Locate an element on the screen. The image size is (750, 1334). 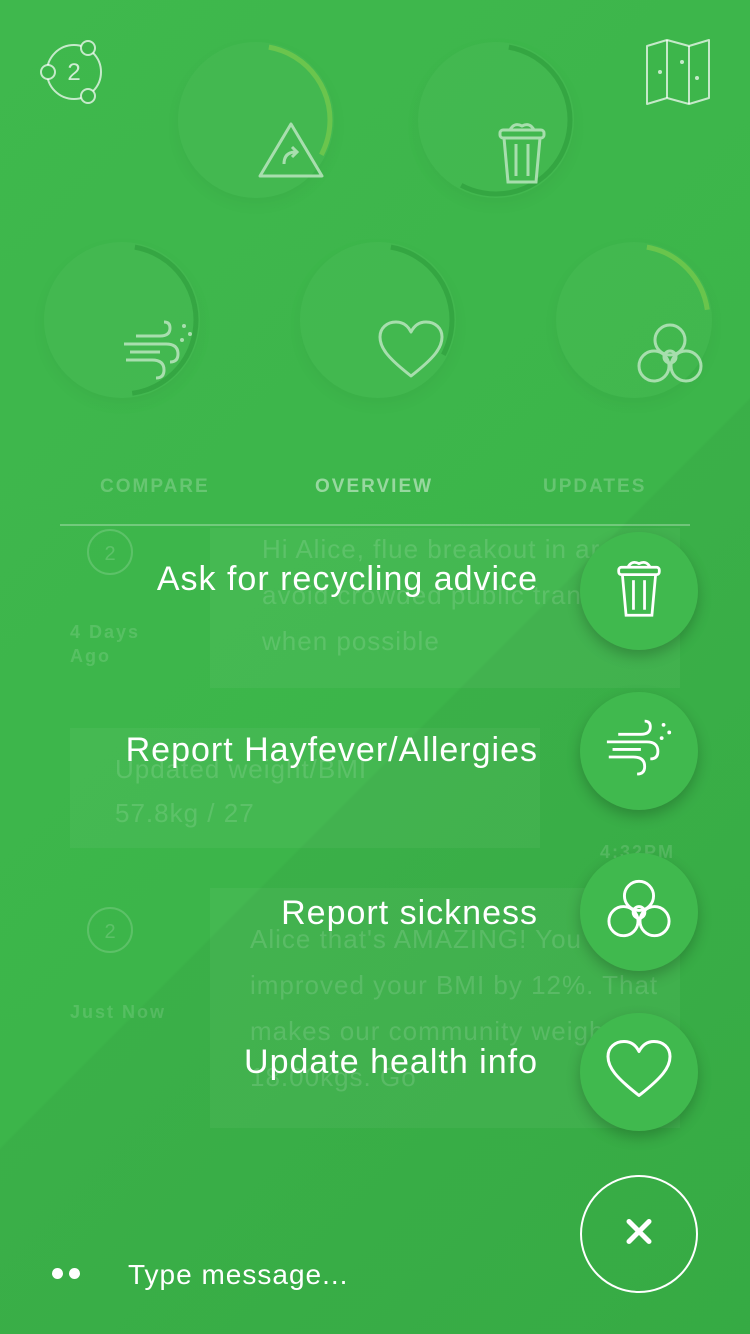
close-menu-button is located at coordinates (639, 1234).